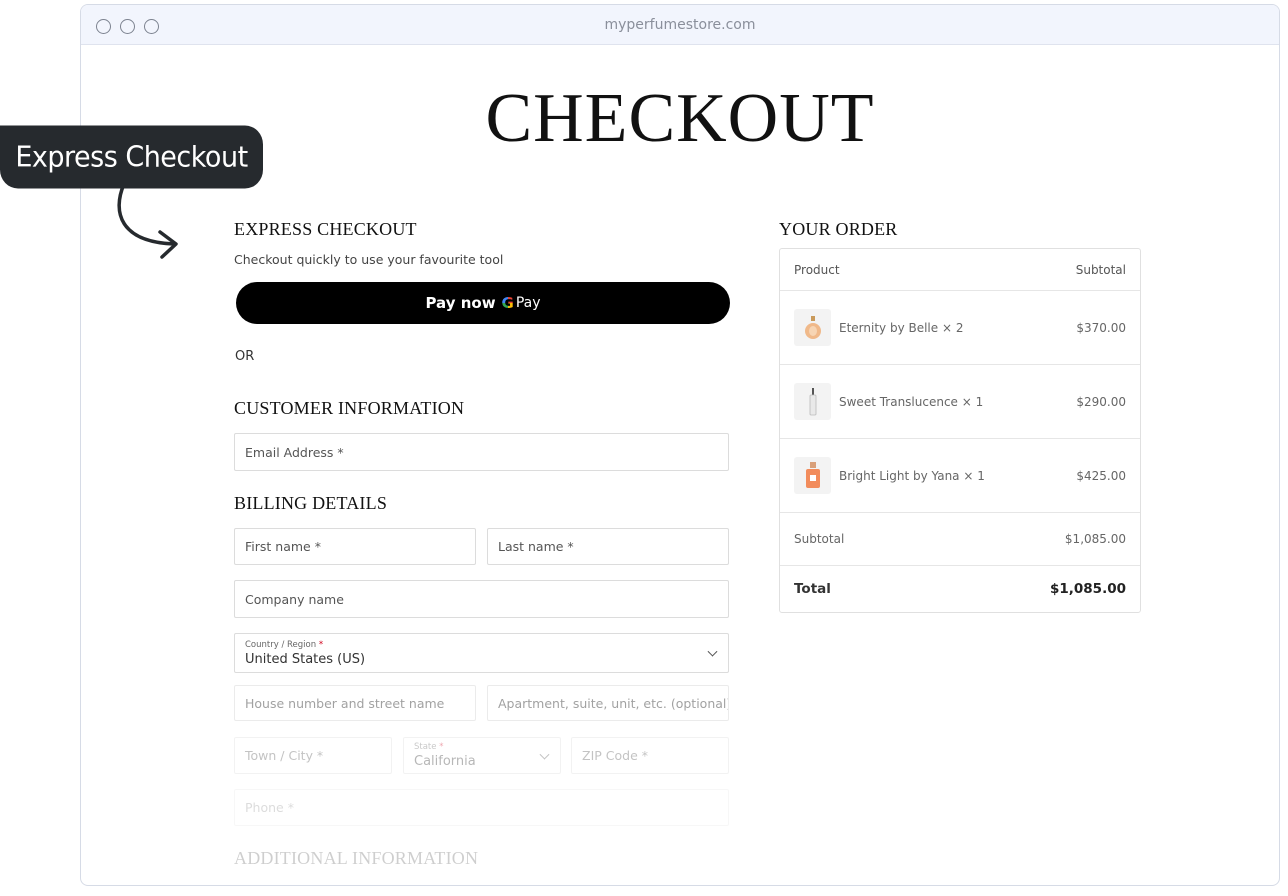 This screenshot has width=1288, height=896. Describe the element at coordinates (1101, 327) in the screenshot. I see `order-item-price: $370.00` at that location.